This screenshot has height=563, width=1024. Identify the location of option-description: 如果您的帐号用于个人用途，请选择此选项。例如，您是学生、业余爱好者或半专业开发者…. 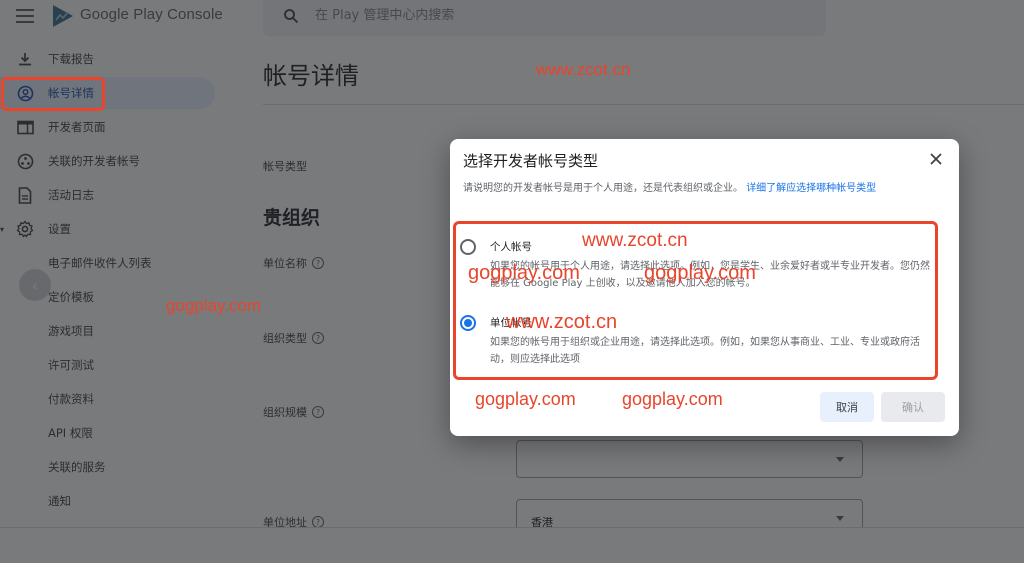
(710, 275).